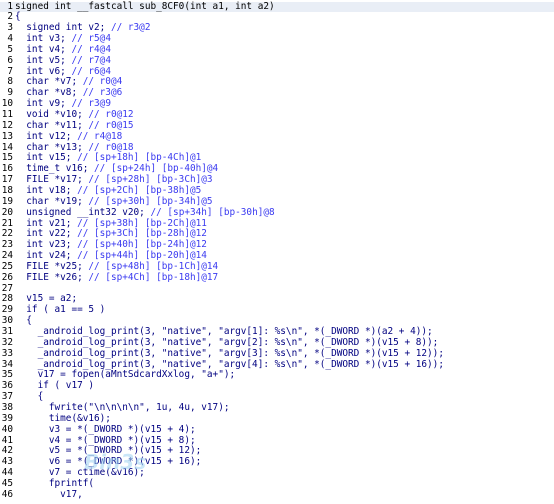 This screenshot has width=554, height=504. Describe the element at coordinates (117, 277) in the screenshot. I see `code-text: FILE *v26; // [sp+4Ch] [bp-18h]@17` at that location.